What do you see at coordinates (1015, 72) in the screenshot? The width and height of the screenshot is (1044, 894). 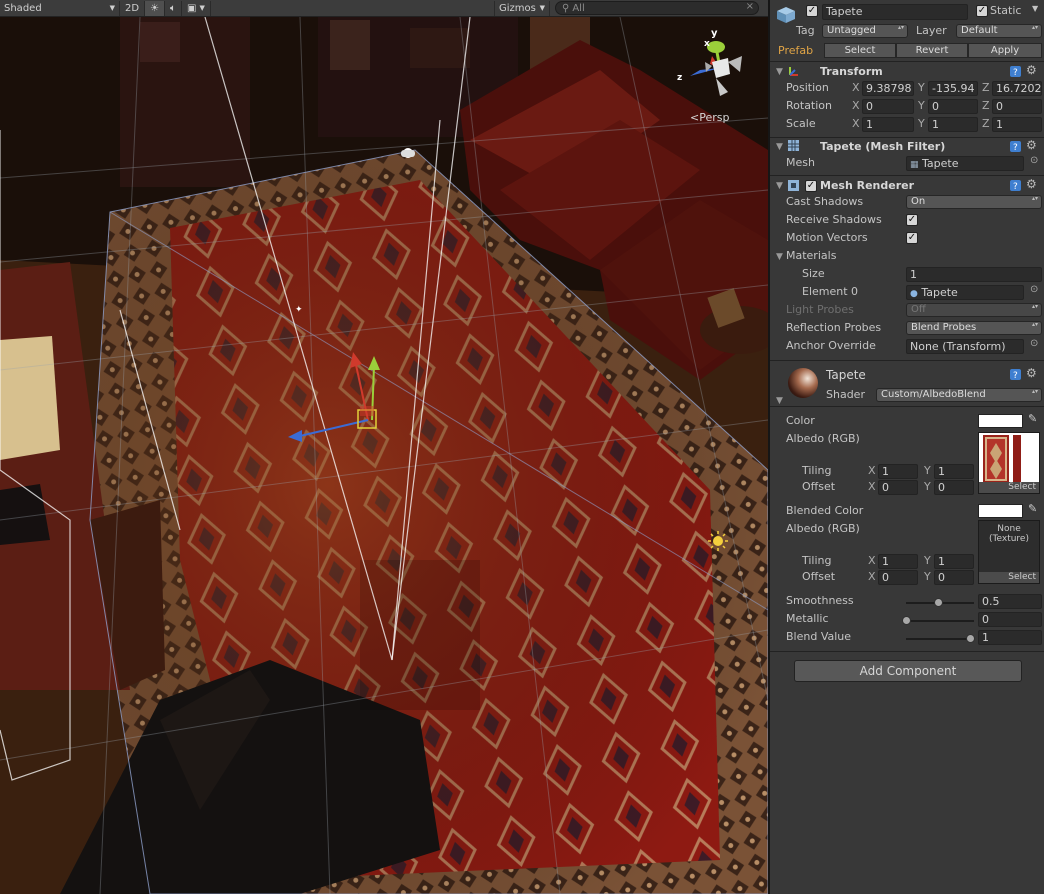 I see `transform-help-icon: ?` at bounding box center [1015, 72].